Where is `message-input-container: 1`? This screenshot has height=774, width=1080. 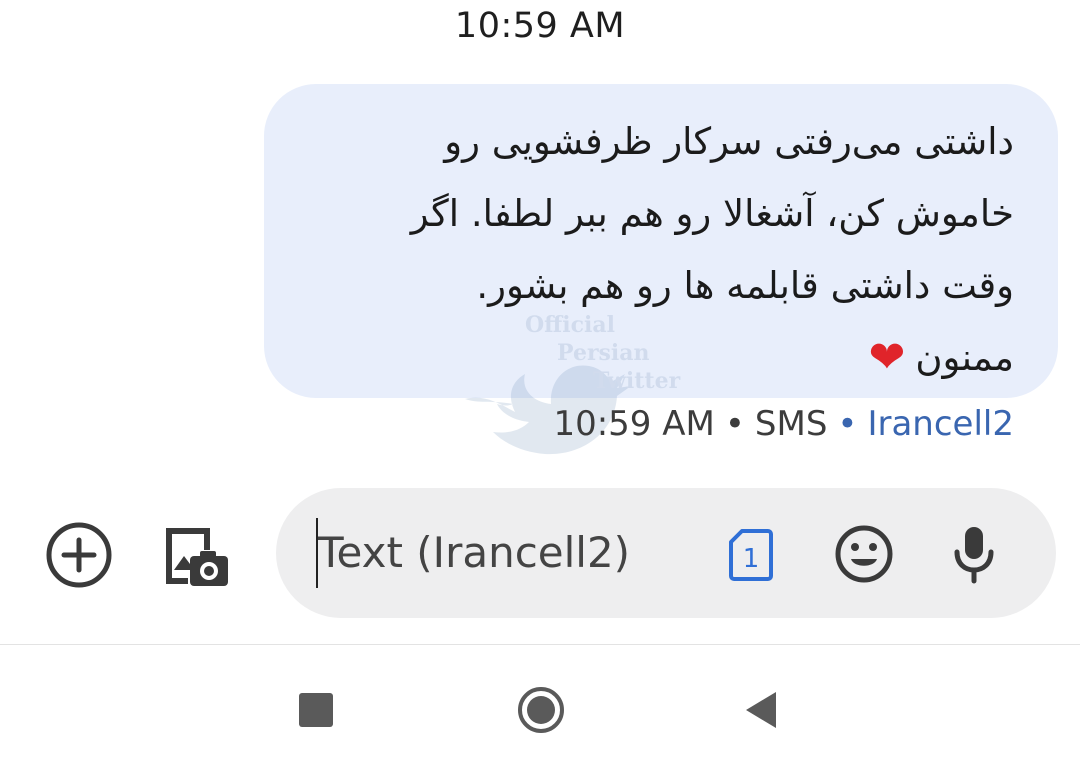 message-input-container: 1 is located at coordinates (666, 553).